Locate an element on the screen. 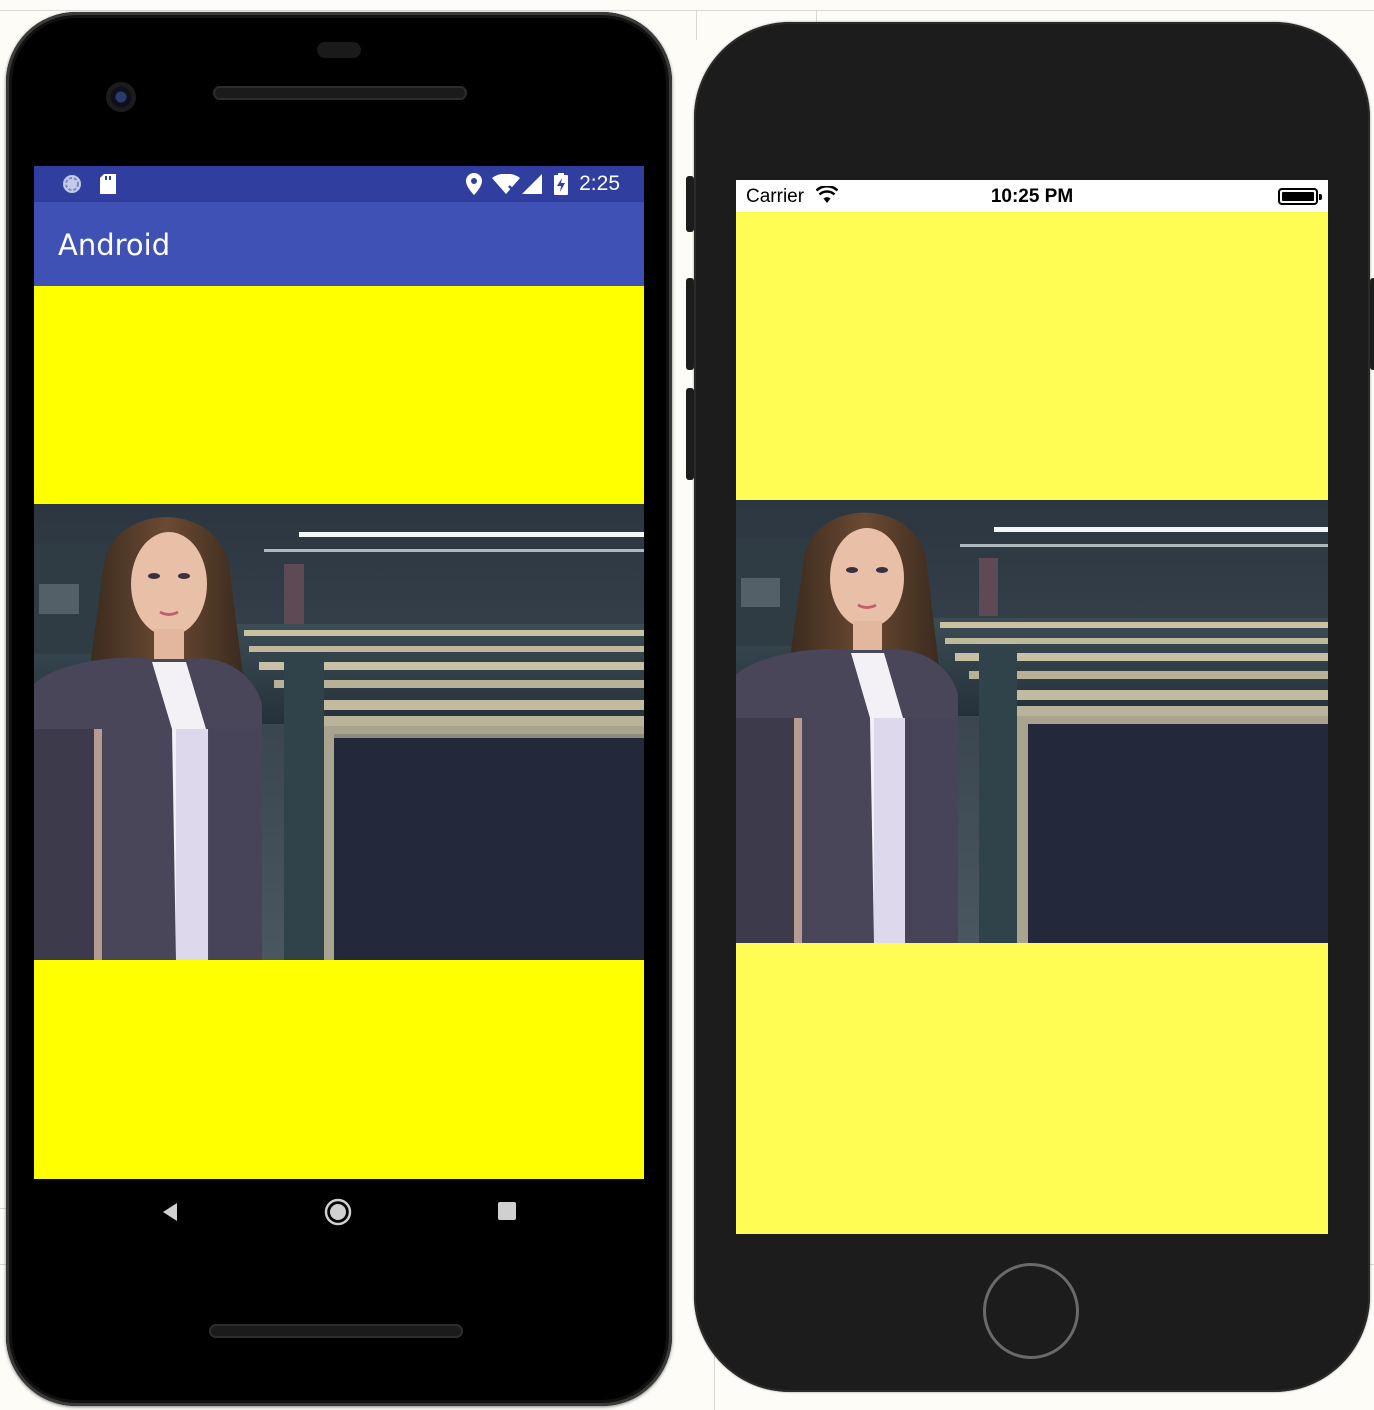 This screenshot has height=1410, width=1374. android-navigation-bar is located at coordinates (339, 1214).